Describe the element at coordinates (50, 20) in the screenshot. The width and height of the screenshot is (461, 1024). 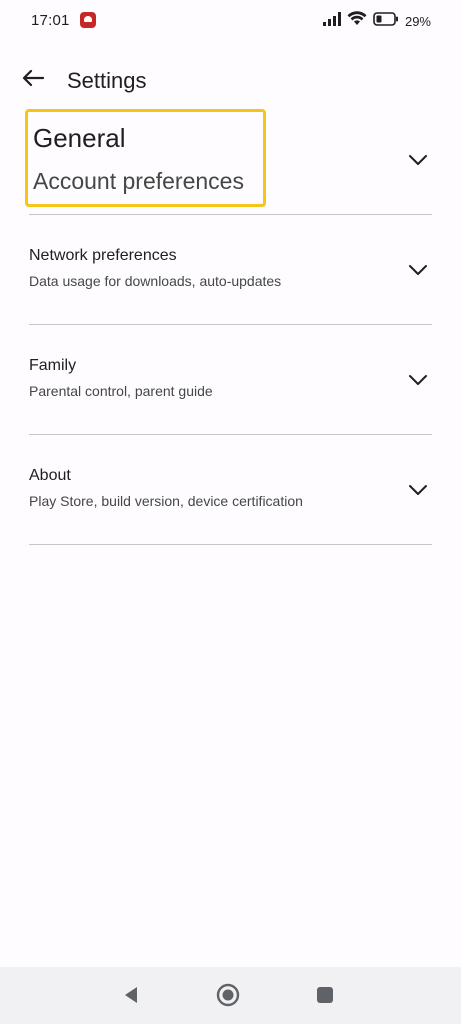
I see `status-time: 17:01` at that location.